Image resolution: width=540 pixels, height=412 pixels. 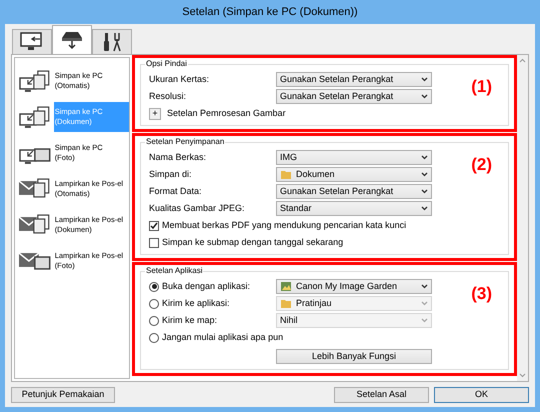 I want to click on callout-number: (1), so click(x=481, y=87).